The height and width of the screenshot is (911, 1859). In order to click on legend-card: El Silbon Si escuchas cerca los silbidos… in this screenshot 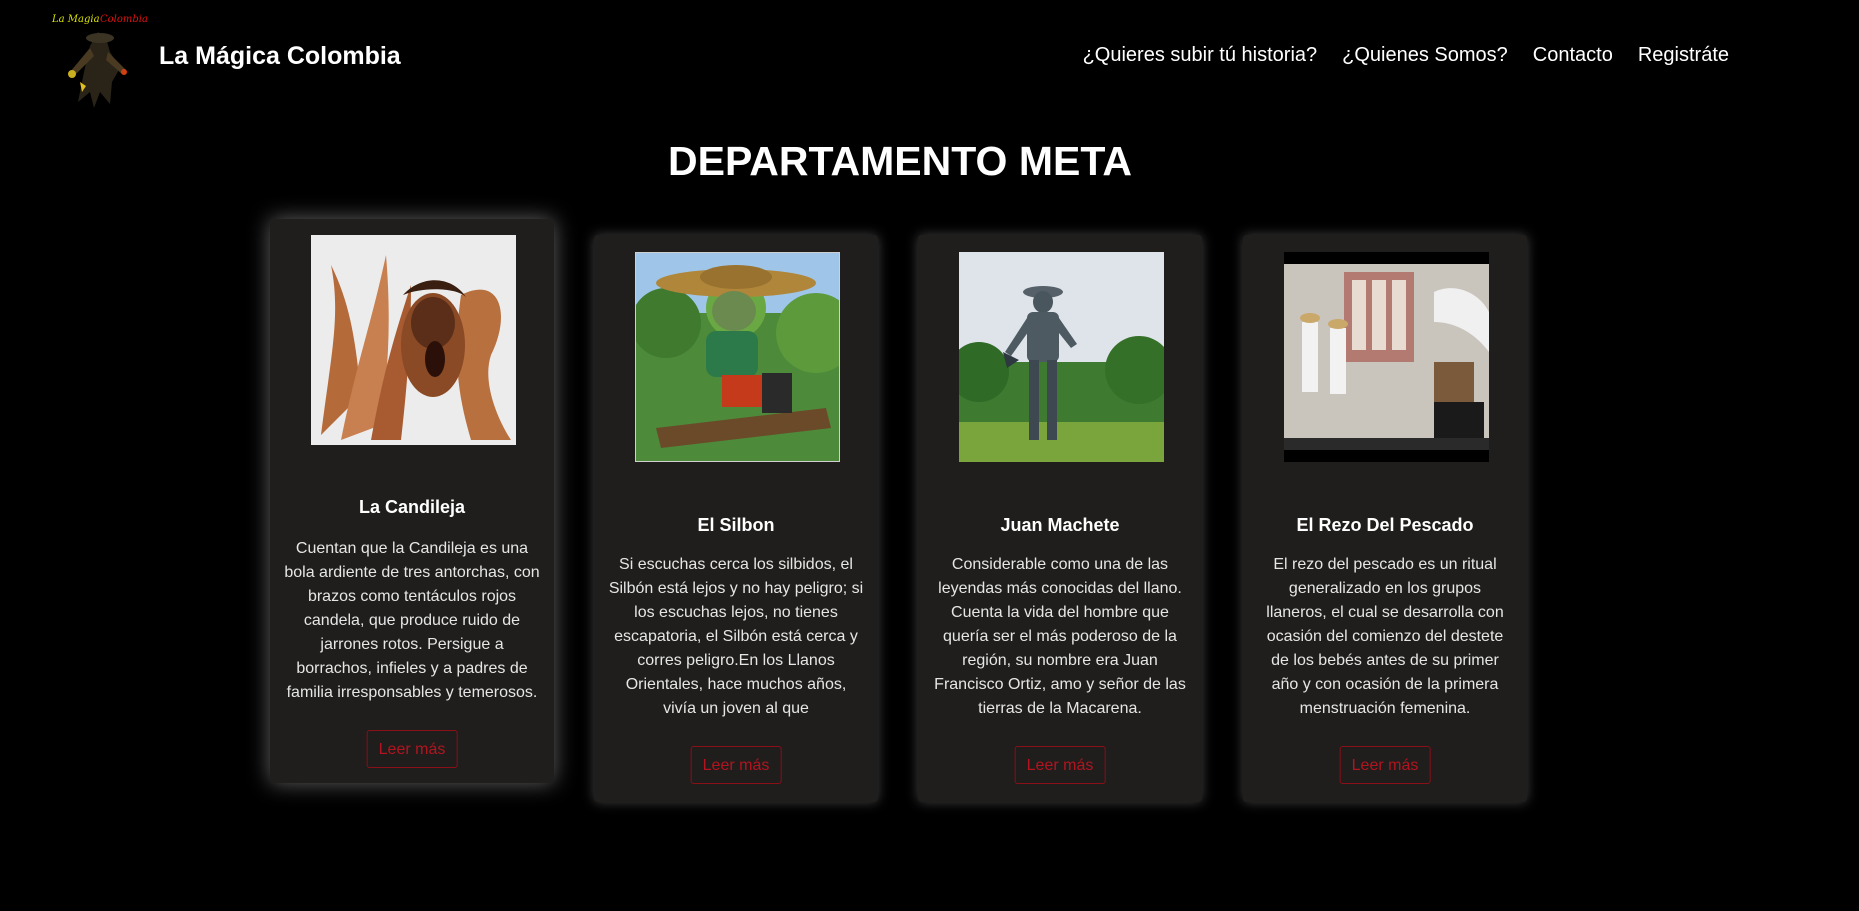, I will do `click(736, 518)`.